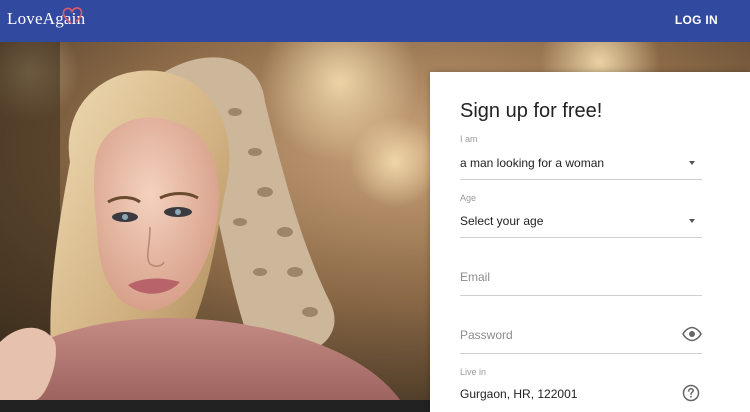 This screenshot has width=750, height=412. I want to click on live-in-label: Live in, so click(473, 372).